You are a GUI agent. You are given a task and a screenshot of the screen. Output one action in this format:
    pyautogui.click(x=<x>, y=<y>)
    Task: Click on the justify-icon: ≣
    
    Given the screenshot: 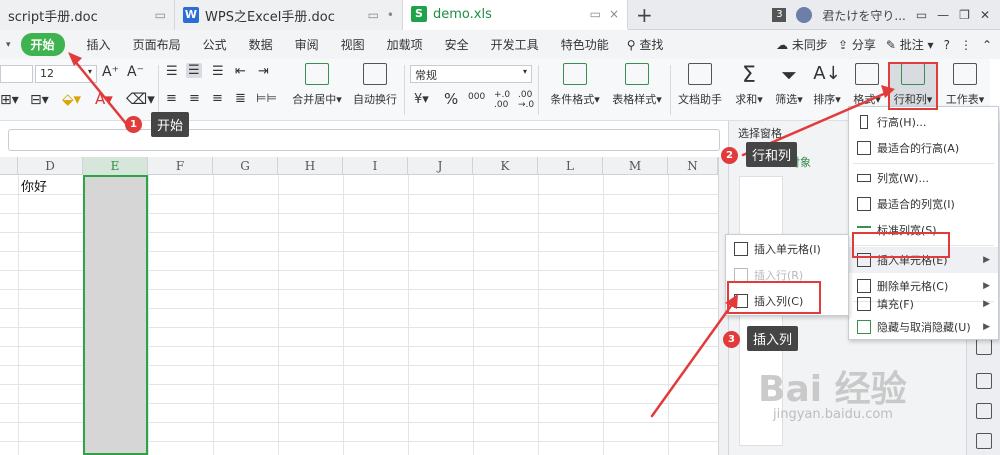 What is the action you would take?
    pyautogui.click(x=240, y=98)
    